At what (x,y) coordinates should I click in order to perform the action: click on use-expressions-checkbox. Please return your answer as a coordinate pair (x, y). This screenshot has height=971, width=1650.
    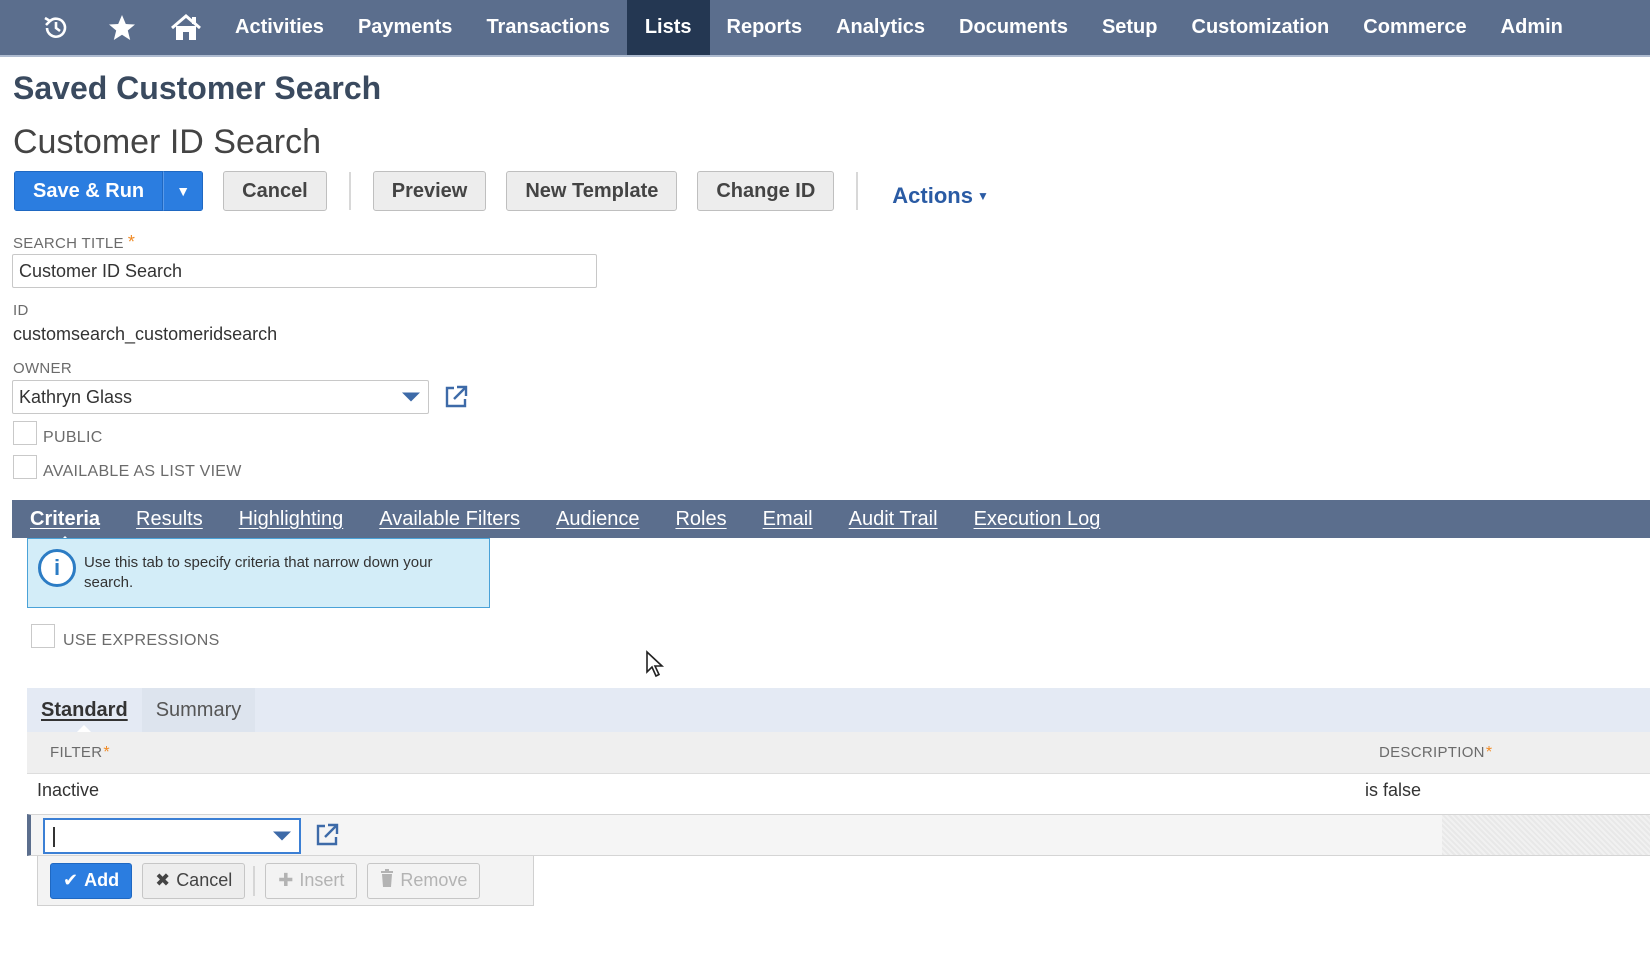
    Looking at the image, I should click on (43, 636).